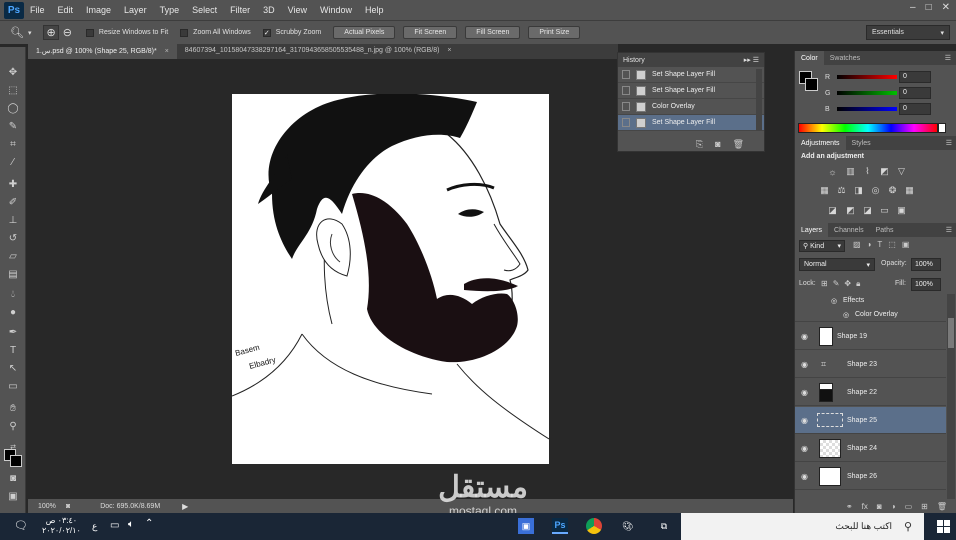 This screenshot has height=540, width=956. What do you see at coordinates (13, 386) in the screenshot?
I see `shape-tool-icon: ▭` at bounding box center [13, 386].